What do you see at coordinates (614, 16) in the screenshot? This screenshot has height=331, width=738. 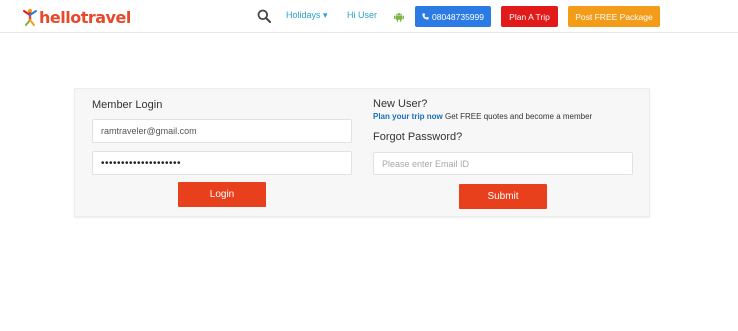 I see `post-free-package-button: Post FREE Package` at bounding box center [614, 16].